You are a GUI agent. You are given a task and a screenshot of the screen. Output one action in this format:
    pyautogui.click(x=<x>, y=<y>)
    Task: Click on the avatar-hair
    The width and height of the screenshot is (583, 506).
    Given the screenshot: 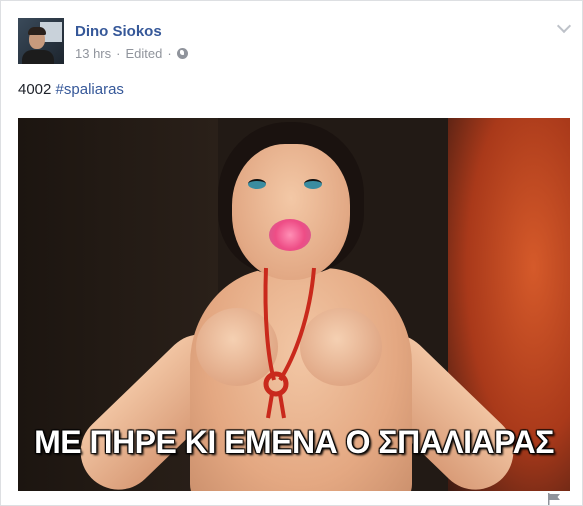 What is the action you would take?
    pyautogui.click(x=37, y=31)
    